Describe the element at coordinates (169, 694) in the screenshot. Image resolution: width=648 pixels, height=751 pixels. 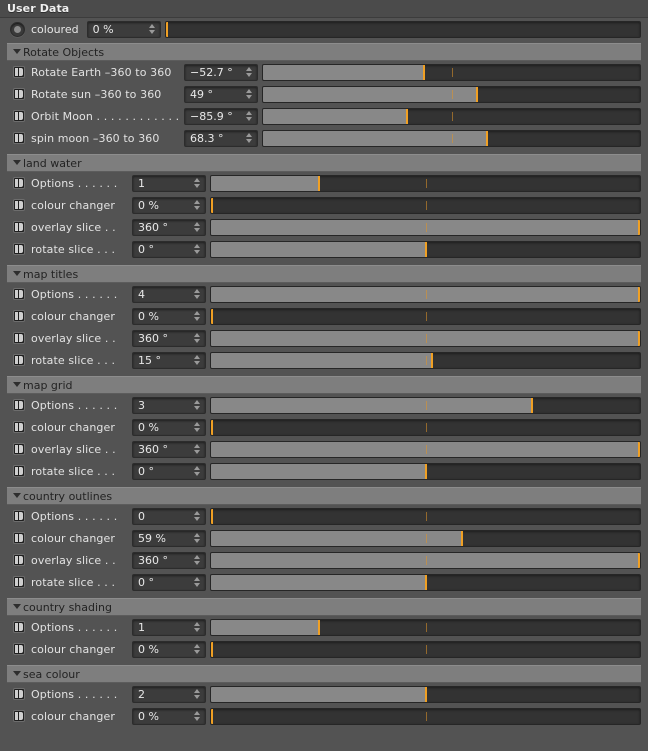
I see `parameter-value-field: 2` at that location.